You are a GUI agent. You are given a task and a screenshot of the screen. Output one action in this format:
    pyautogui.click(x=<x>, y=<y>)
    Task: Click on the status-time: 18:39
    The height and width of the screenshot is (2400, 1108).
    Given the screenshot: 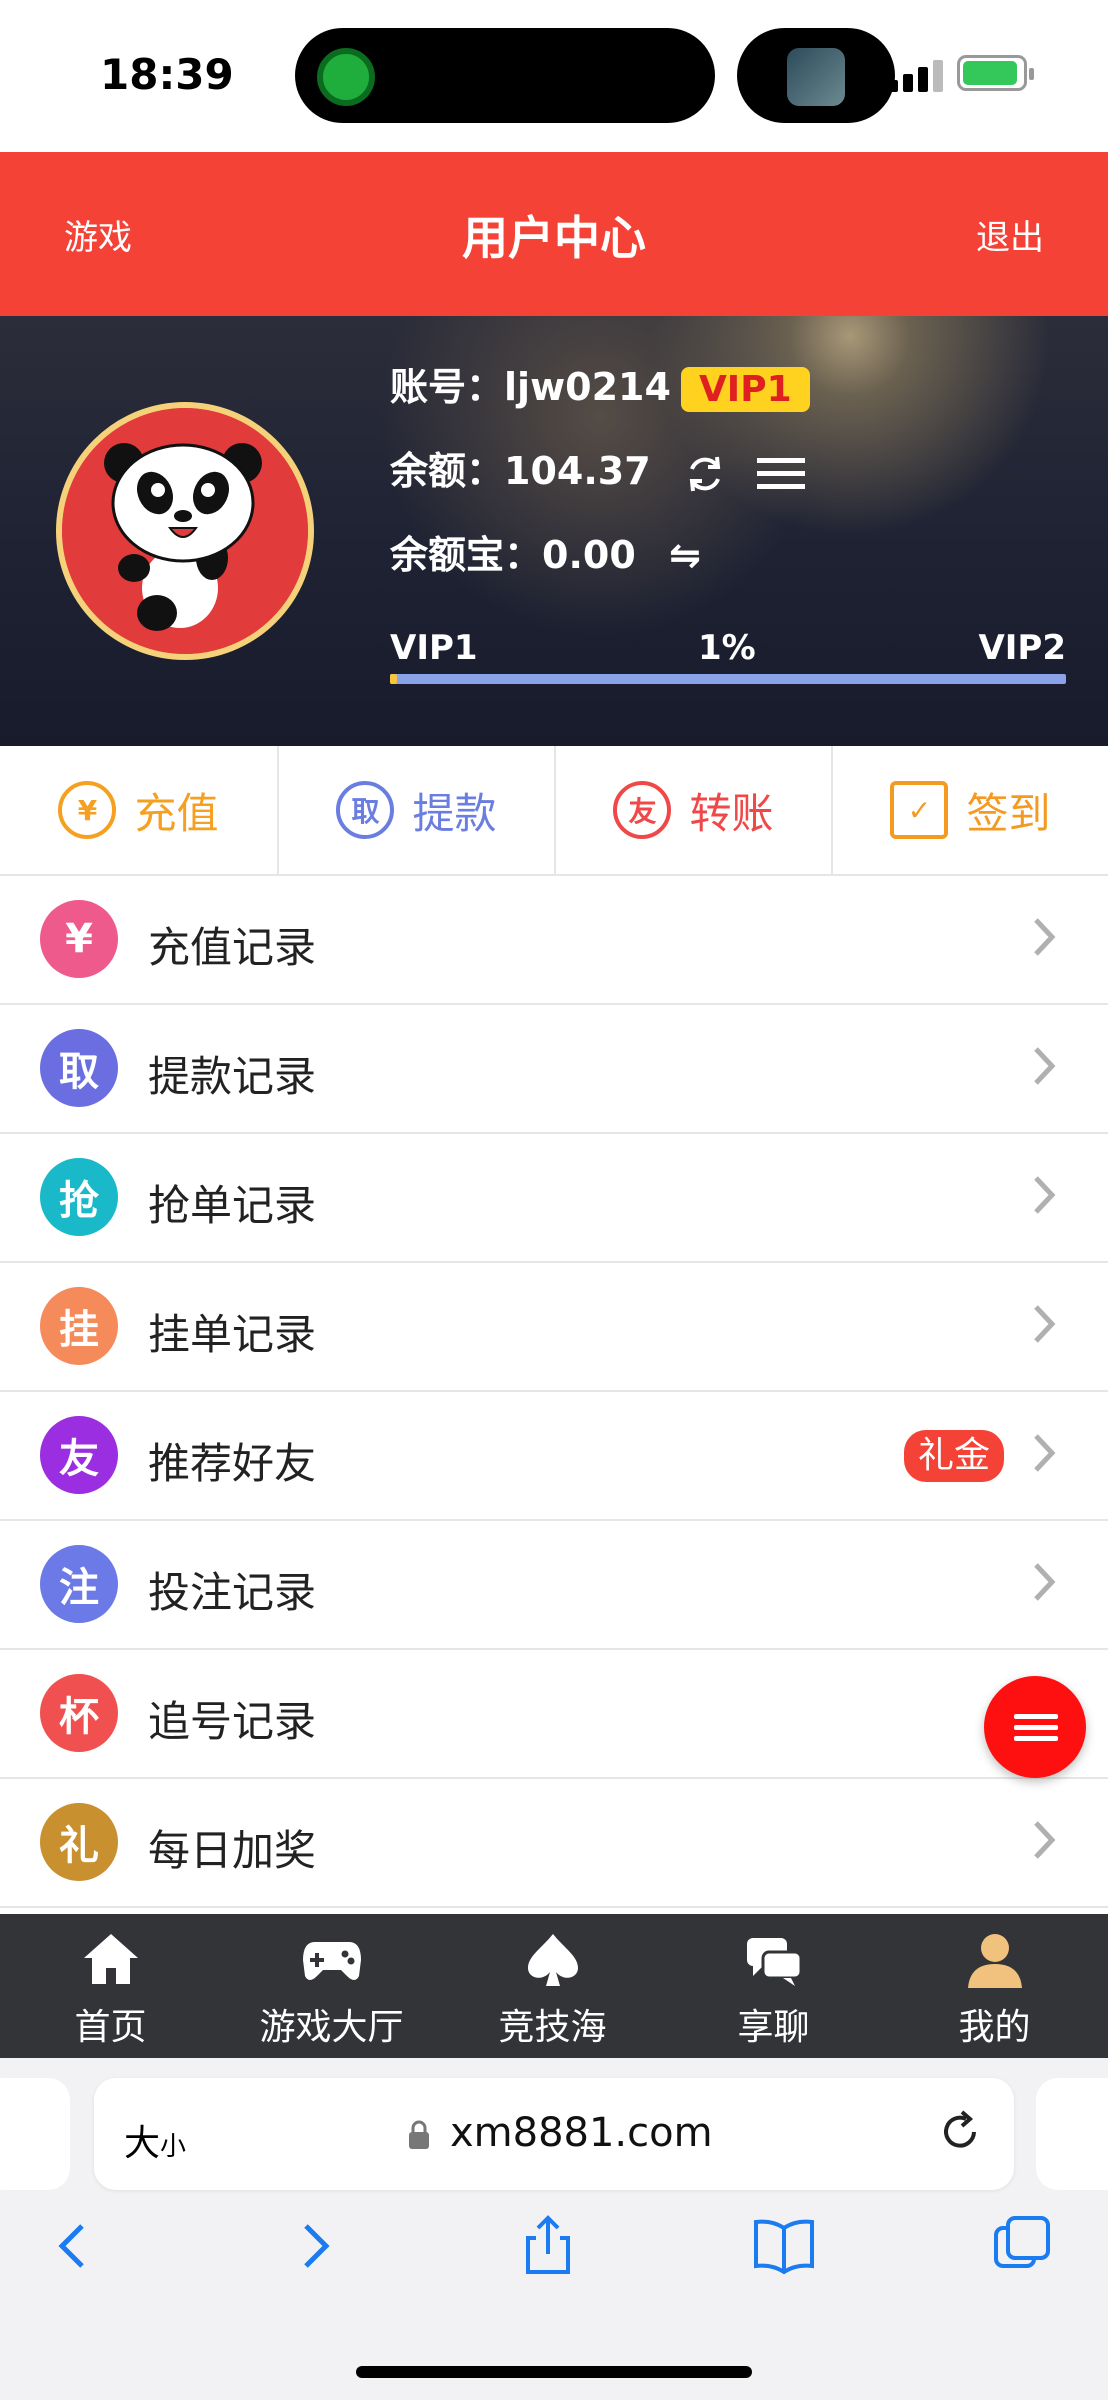 What is the action you would take?
    pyautogui.click(x=167, y=74)
    